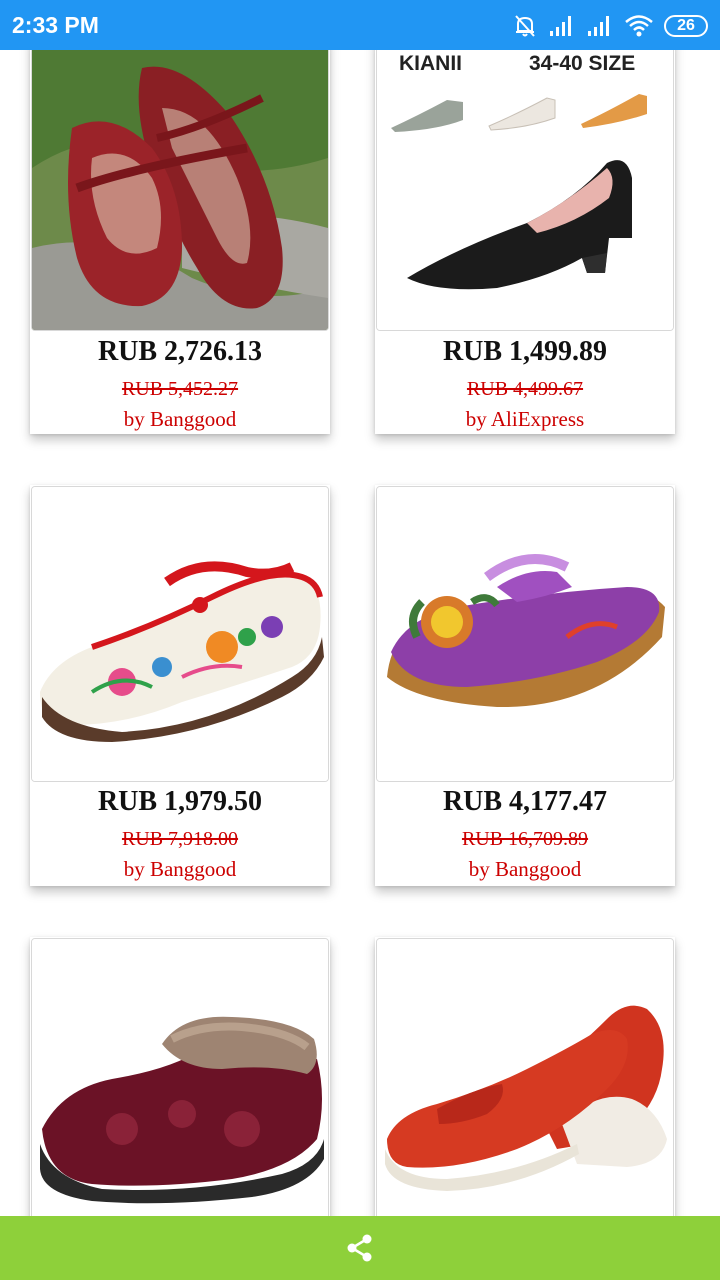 Image resolution: width=720 pixels, height=1280 pixels. Describe the element at coordinates (525, 26) in the screenshot. I see `alarm-off-icon` at that location.